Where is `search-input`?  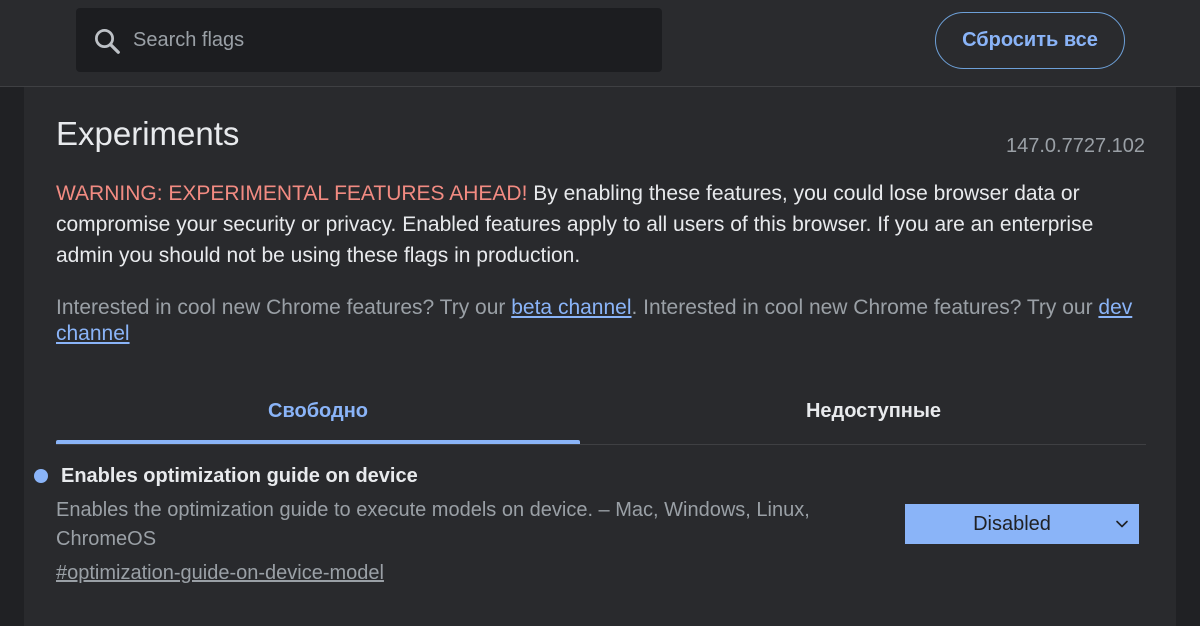 search-input is located at coordinates (383, 40).